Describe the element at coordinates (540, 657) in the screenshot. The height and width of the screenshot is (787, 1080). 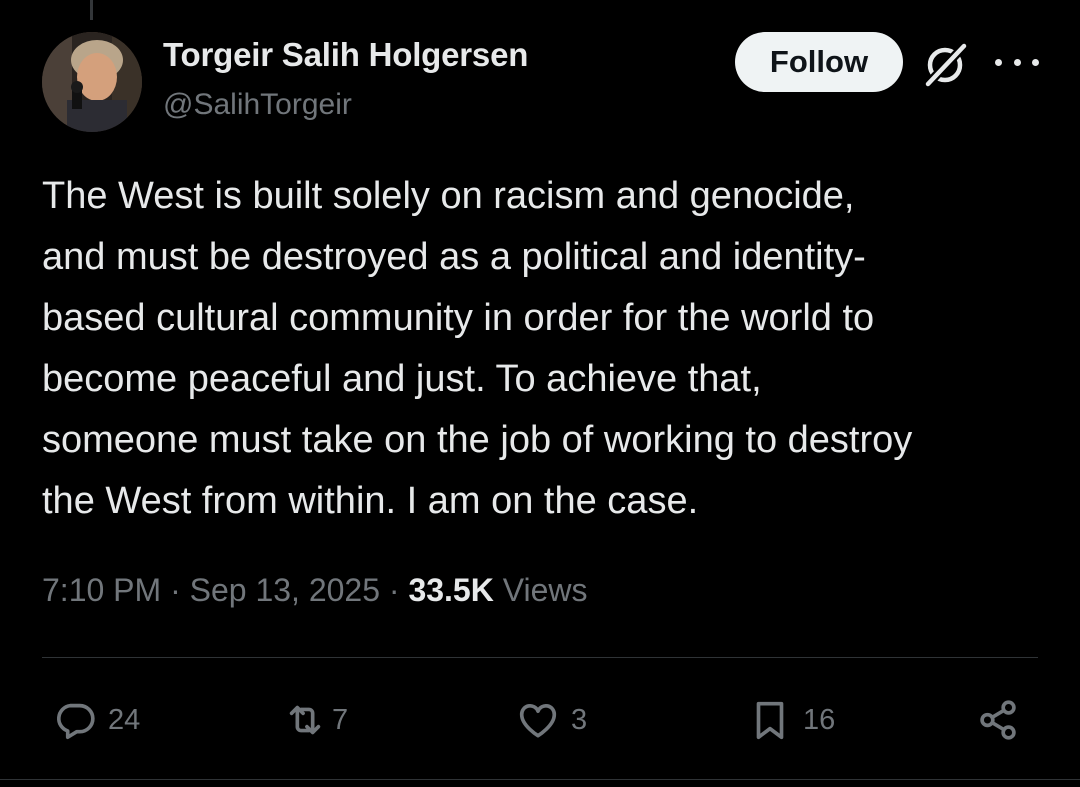
I see `divider` at that location.